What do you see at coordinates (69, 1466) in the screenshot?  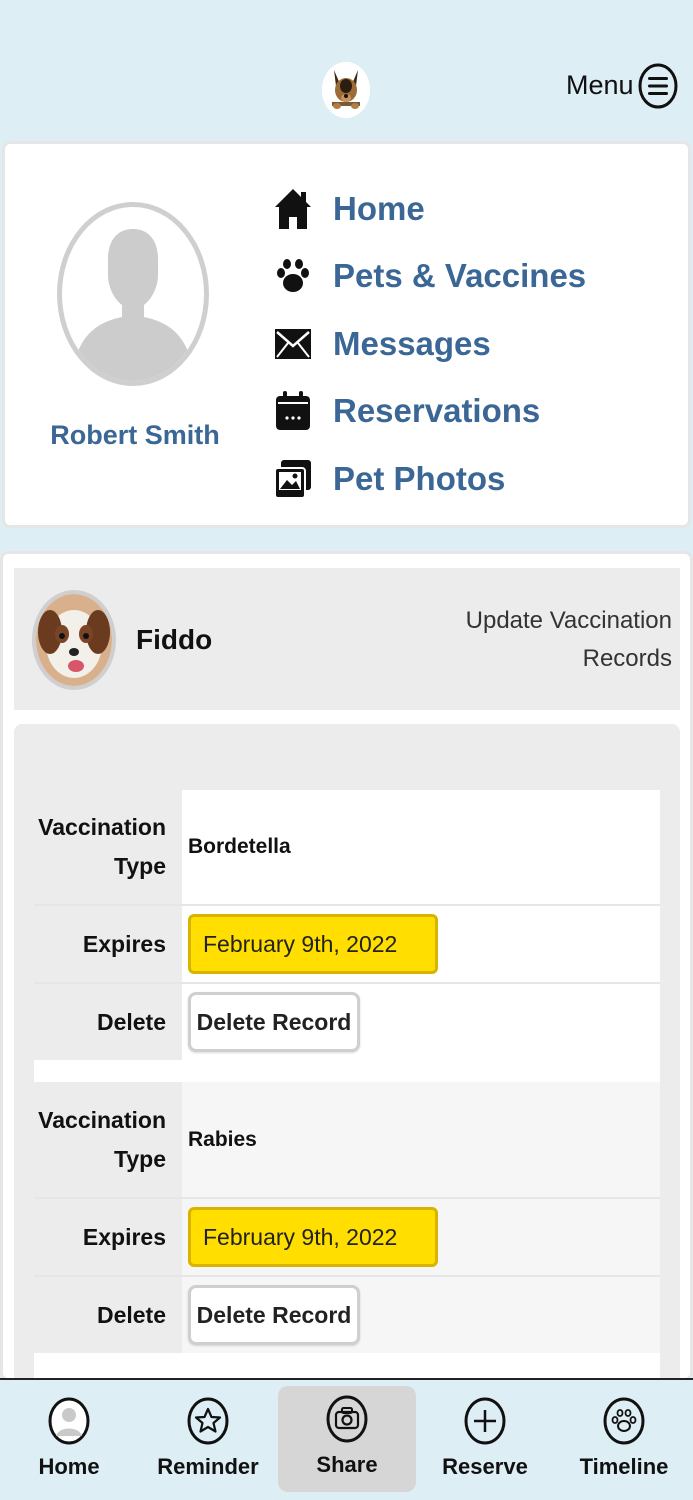 I see `tab-home-label: Home` at bounding box center [69, 1466].